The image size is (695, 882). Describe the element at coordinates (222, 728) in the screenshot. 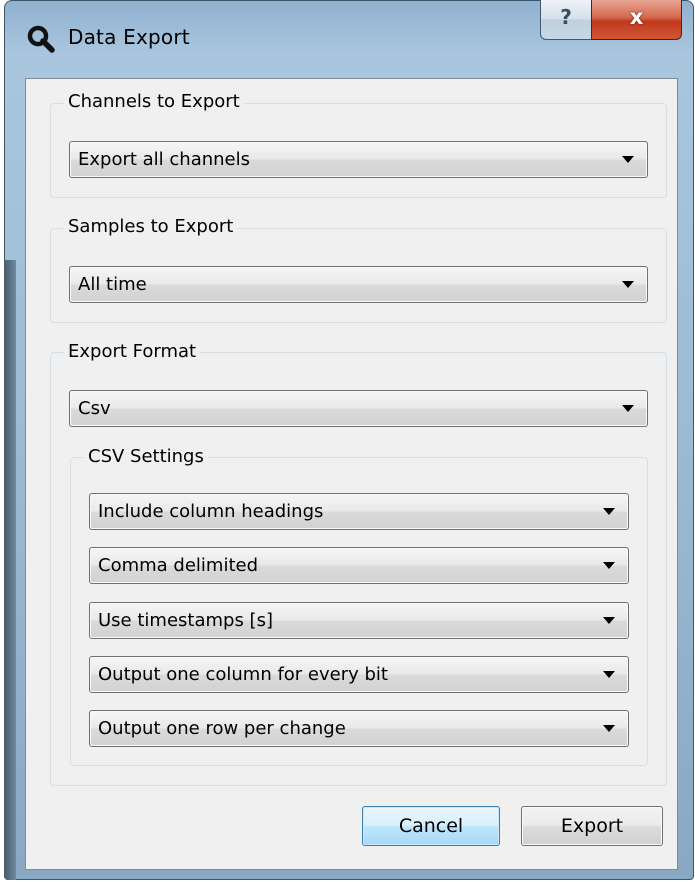

I see `row-mode-value: Output one row per change` at that location.